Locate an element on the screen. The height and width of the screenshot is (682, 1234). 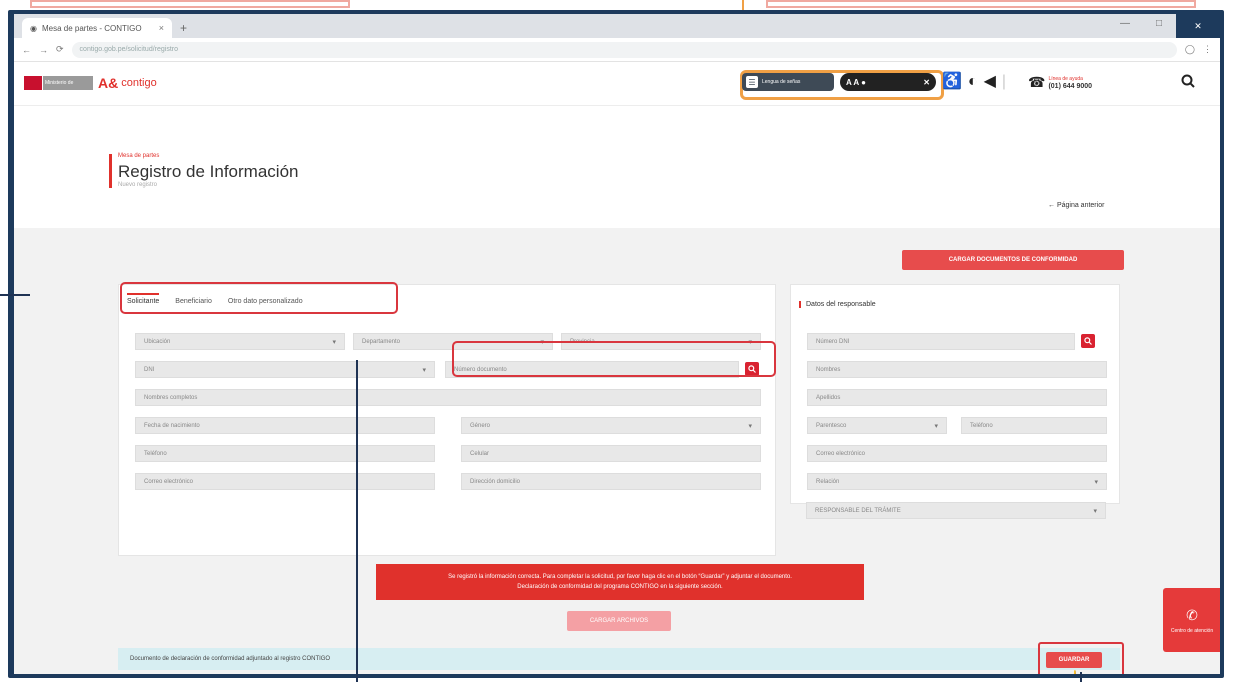
birthdate-value: Fecha de nacimiento is located at coordinates (172, 425).